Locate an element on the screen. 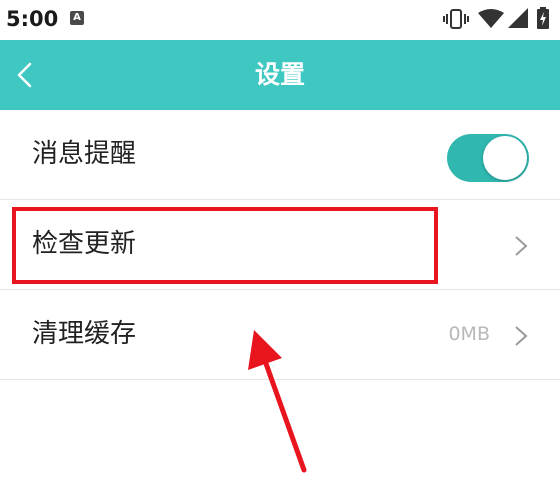 The height and width of the screenshot is (499, 560). wifi-icon is located at coordinates (491, 18).